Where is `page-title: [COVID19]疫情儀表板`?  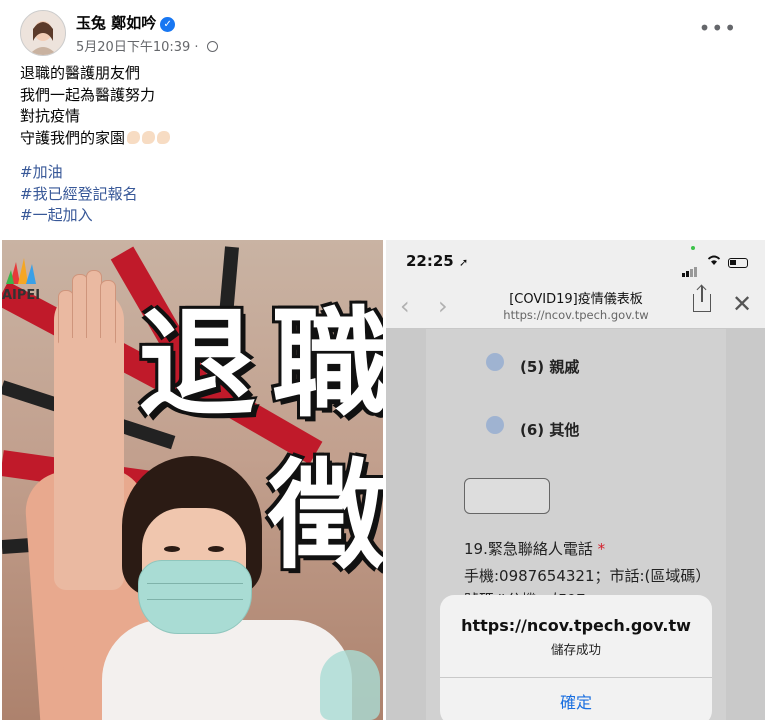
page-title: [COVID19]疫情儀表板 is located at coordinates (576, 299).